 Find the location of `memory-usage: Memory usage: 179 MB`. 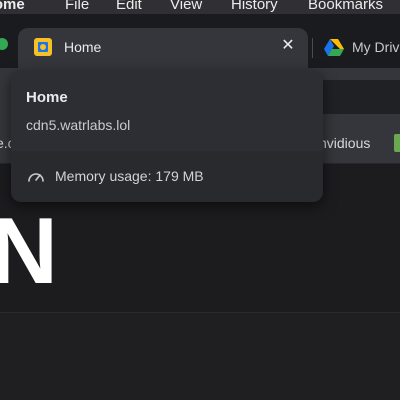

memory-usage: Memory usage: 179 MB is located at coordinates (129, 176).